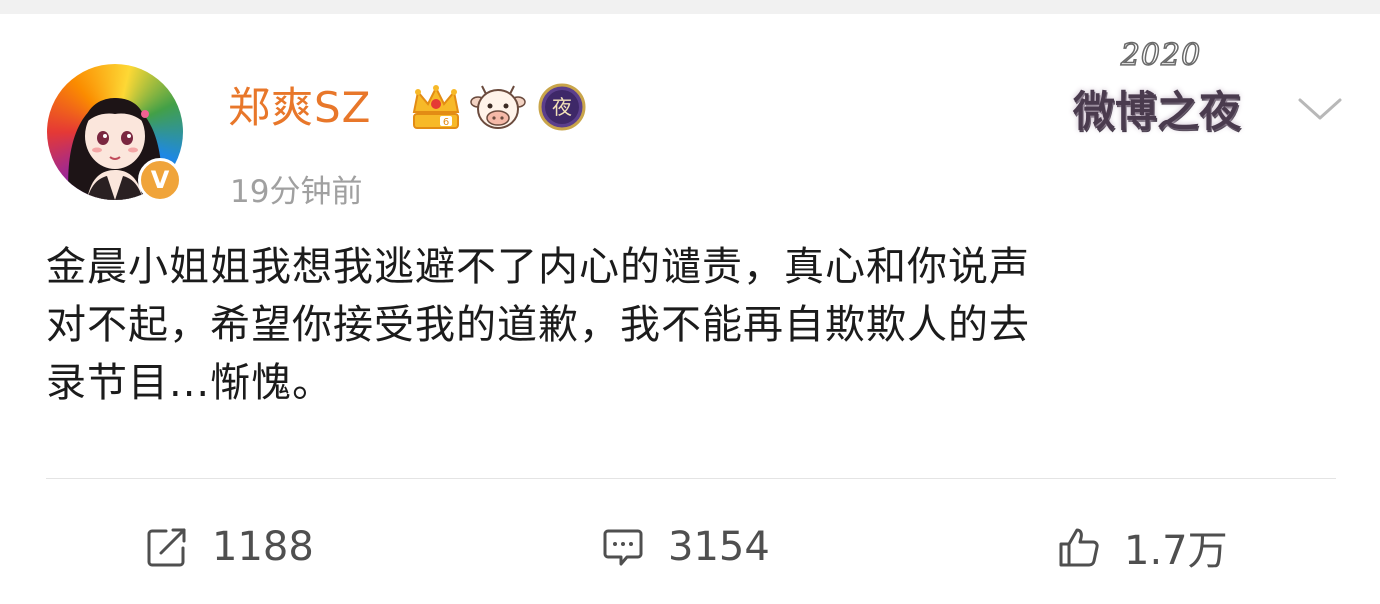  I want to click on verified-icon: V, so click(160, 180).